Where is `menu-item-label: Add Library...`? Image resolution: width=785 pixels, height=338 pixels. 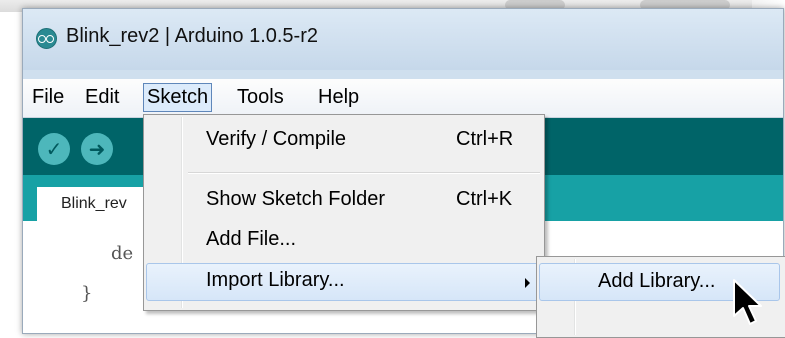 menu-item-label: Add Library... is located at coordinates (657, 281).